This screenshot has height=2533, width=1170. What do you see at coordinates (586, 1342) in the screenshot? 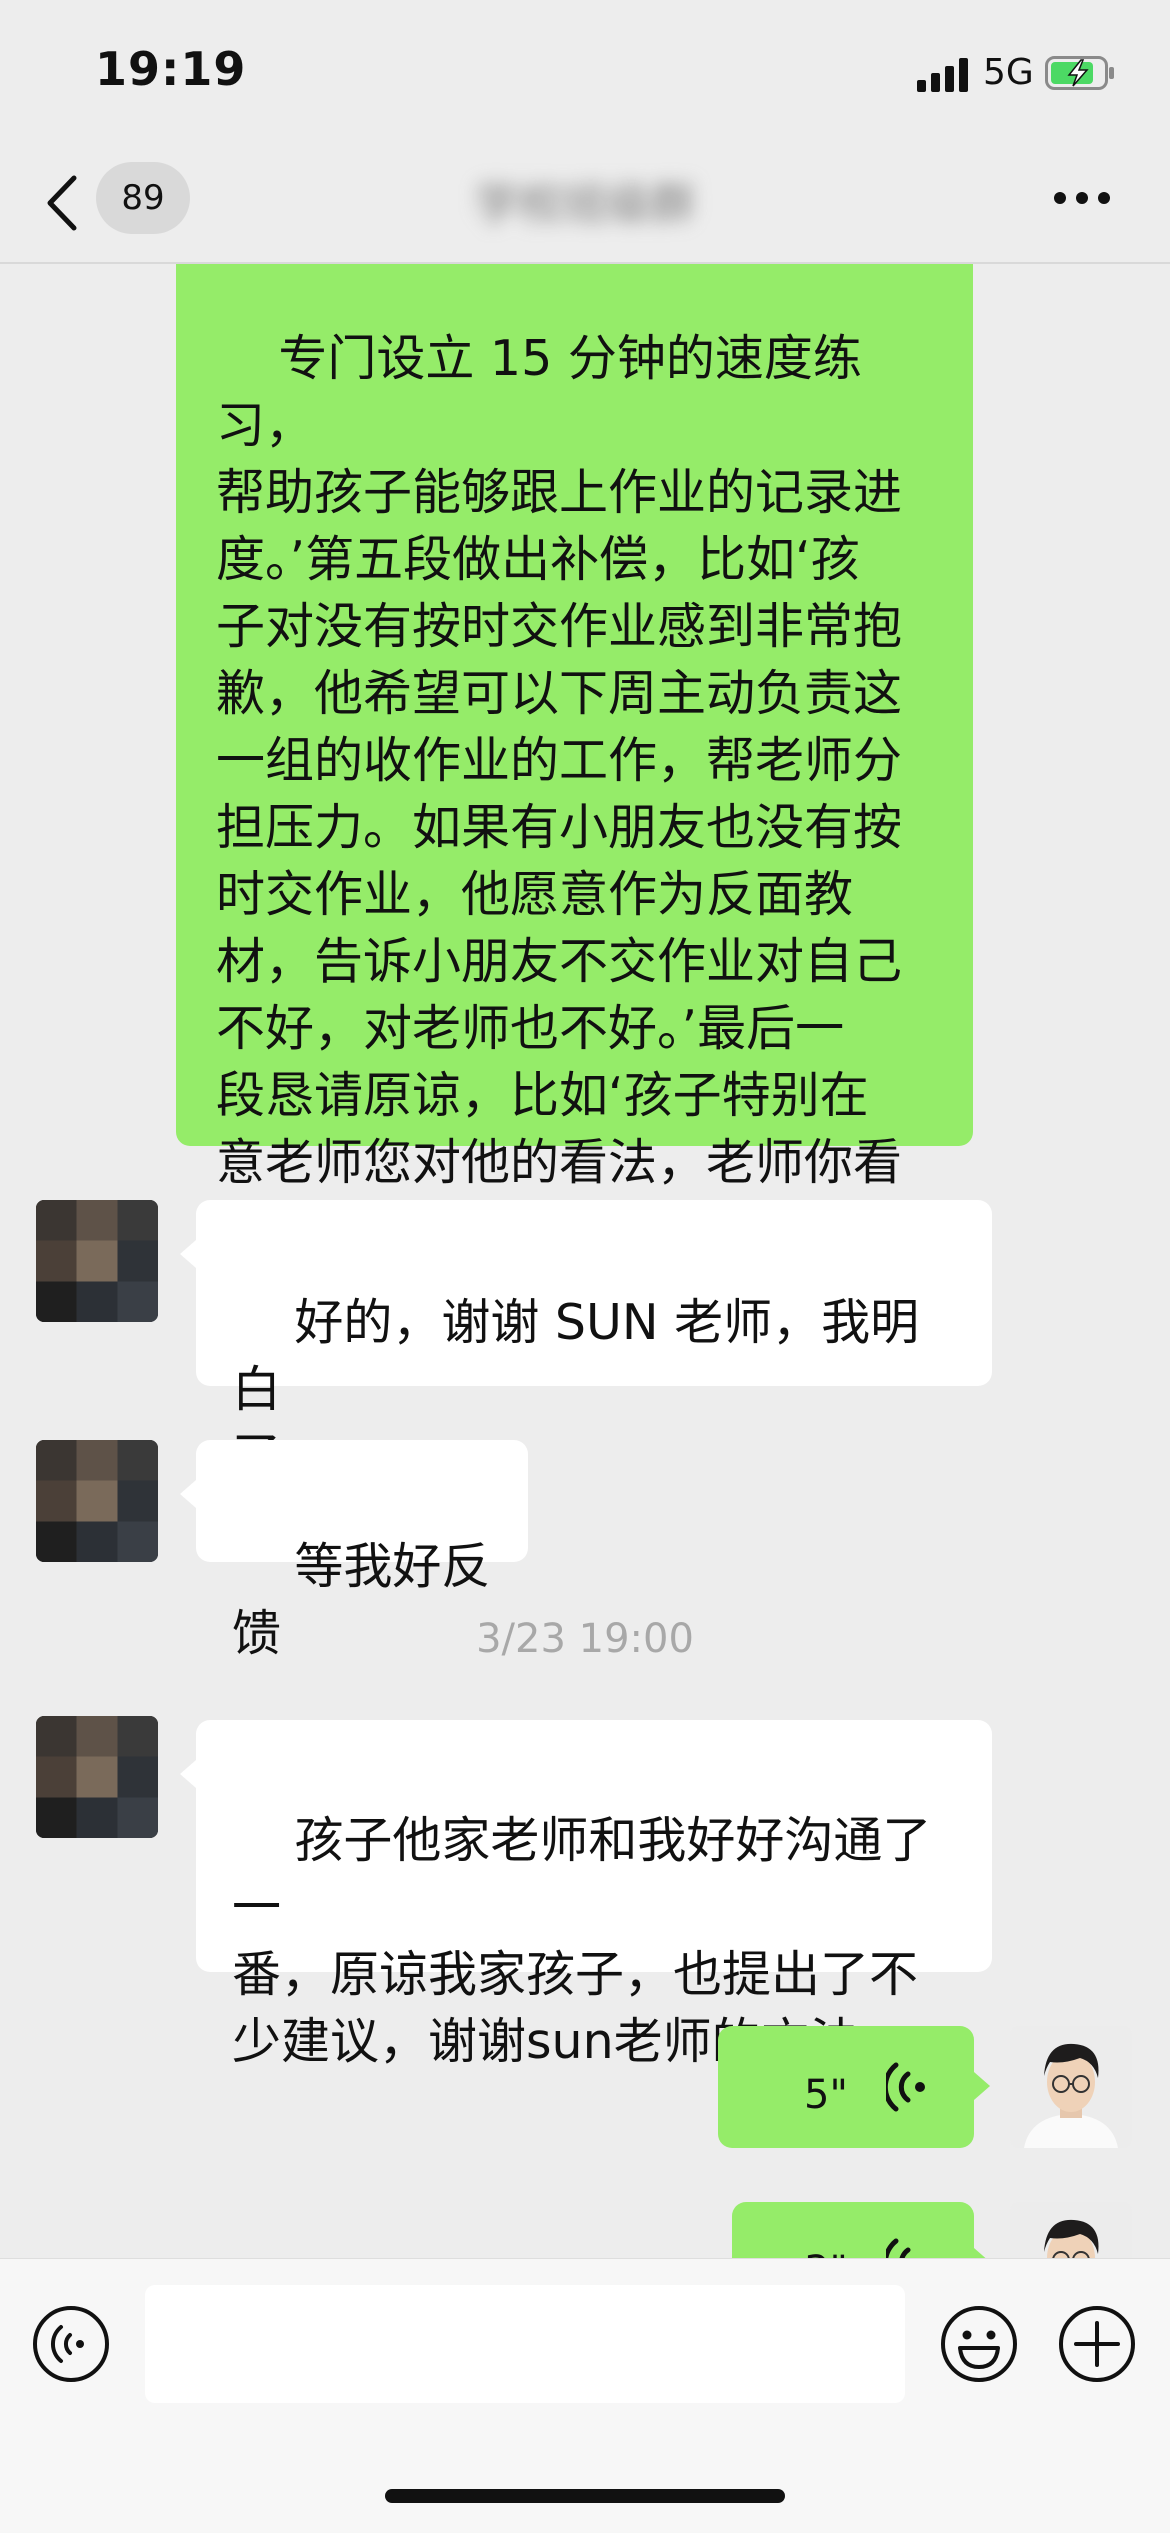
I see `message-bubble-received: 好的，谢谢 SUN 老师，我明白 了。` at bounding box center [586, 1342].